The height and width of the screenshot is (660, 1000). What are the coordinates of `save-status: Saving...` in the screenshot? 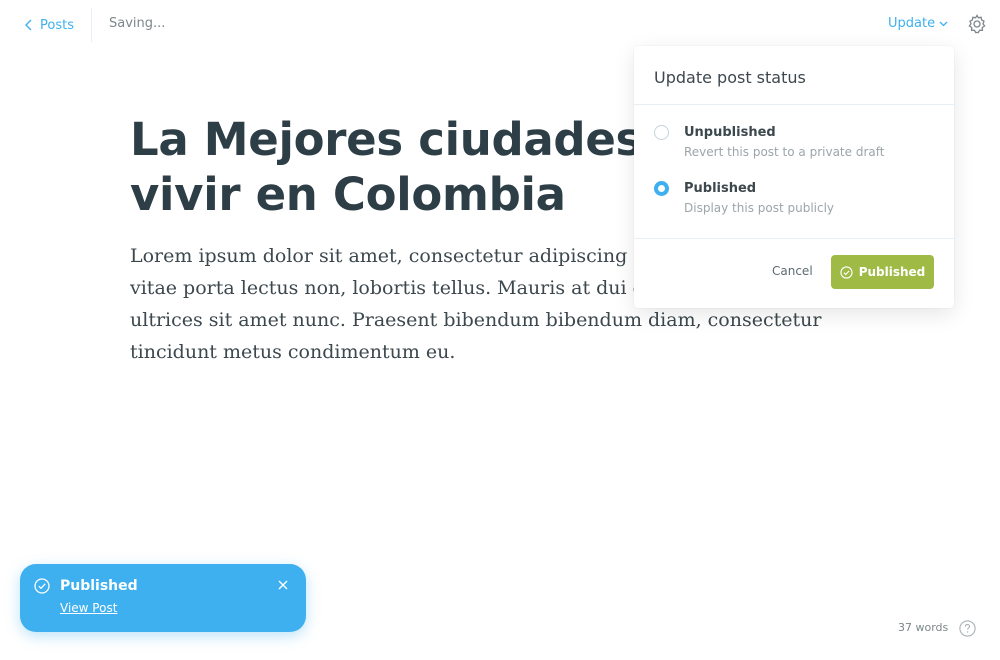 It's located at (137, 23).